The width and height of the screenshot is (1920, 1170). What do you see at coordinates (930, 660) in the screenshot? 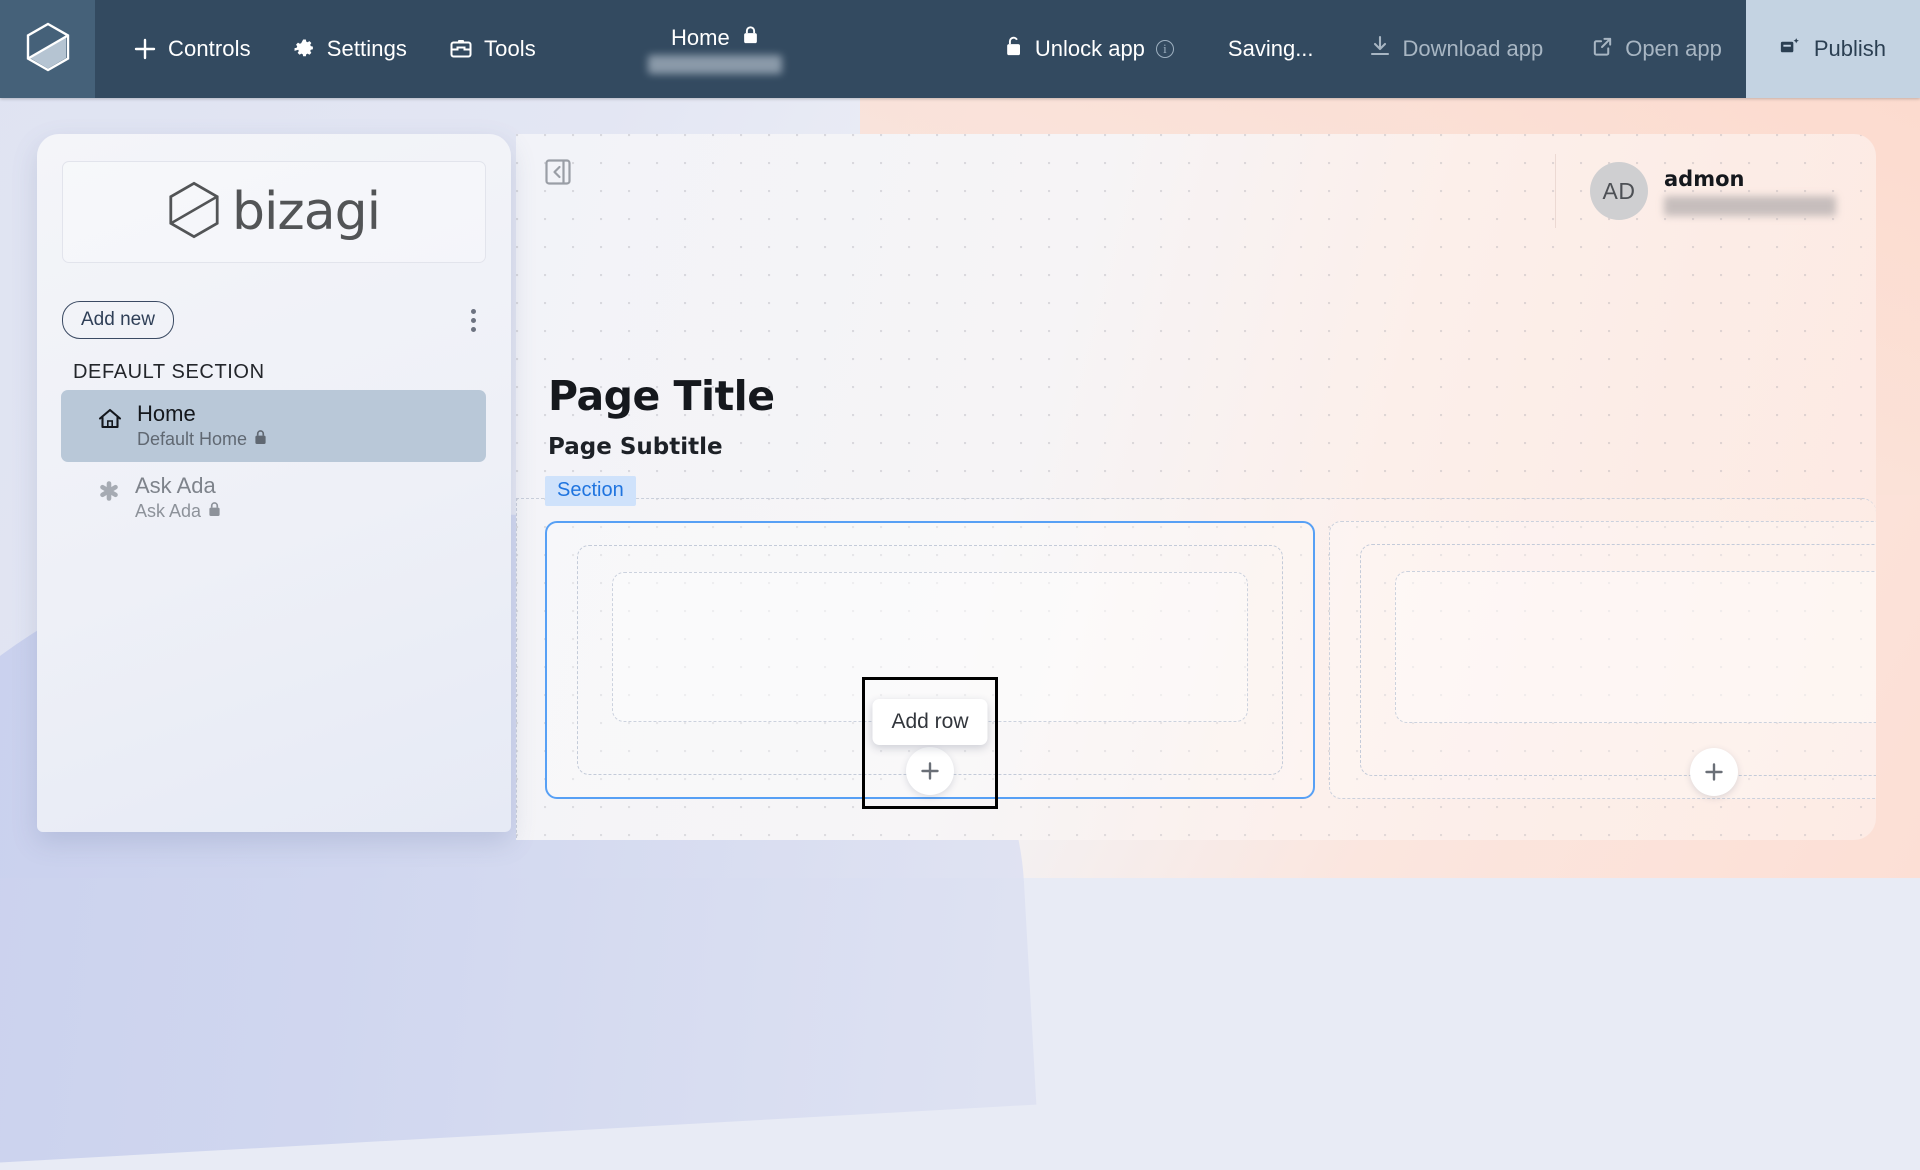
I see `column-left-selected: Add row` at bounding box center [930, 660].